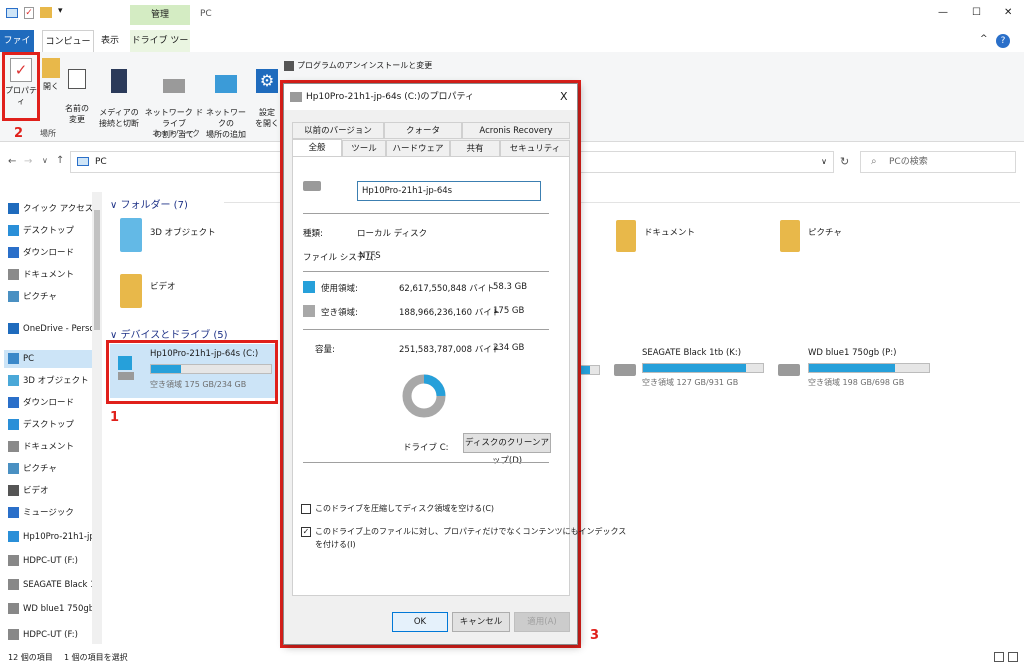 The image size is (1024, 667). What do you see at coordinates (68, 49) in the screenshot?
I see `tab-computer: コンピューター` at bounding box center [68, 49].